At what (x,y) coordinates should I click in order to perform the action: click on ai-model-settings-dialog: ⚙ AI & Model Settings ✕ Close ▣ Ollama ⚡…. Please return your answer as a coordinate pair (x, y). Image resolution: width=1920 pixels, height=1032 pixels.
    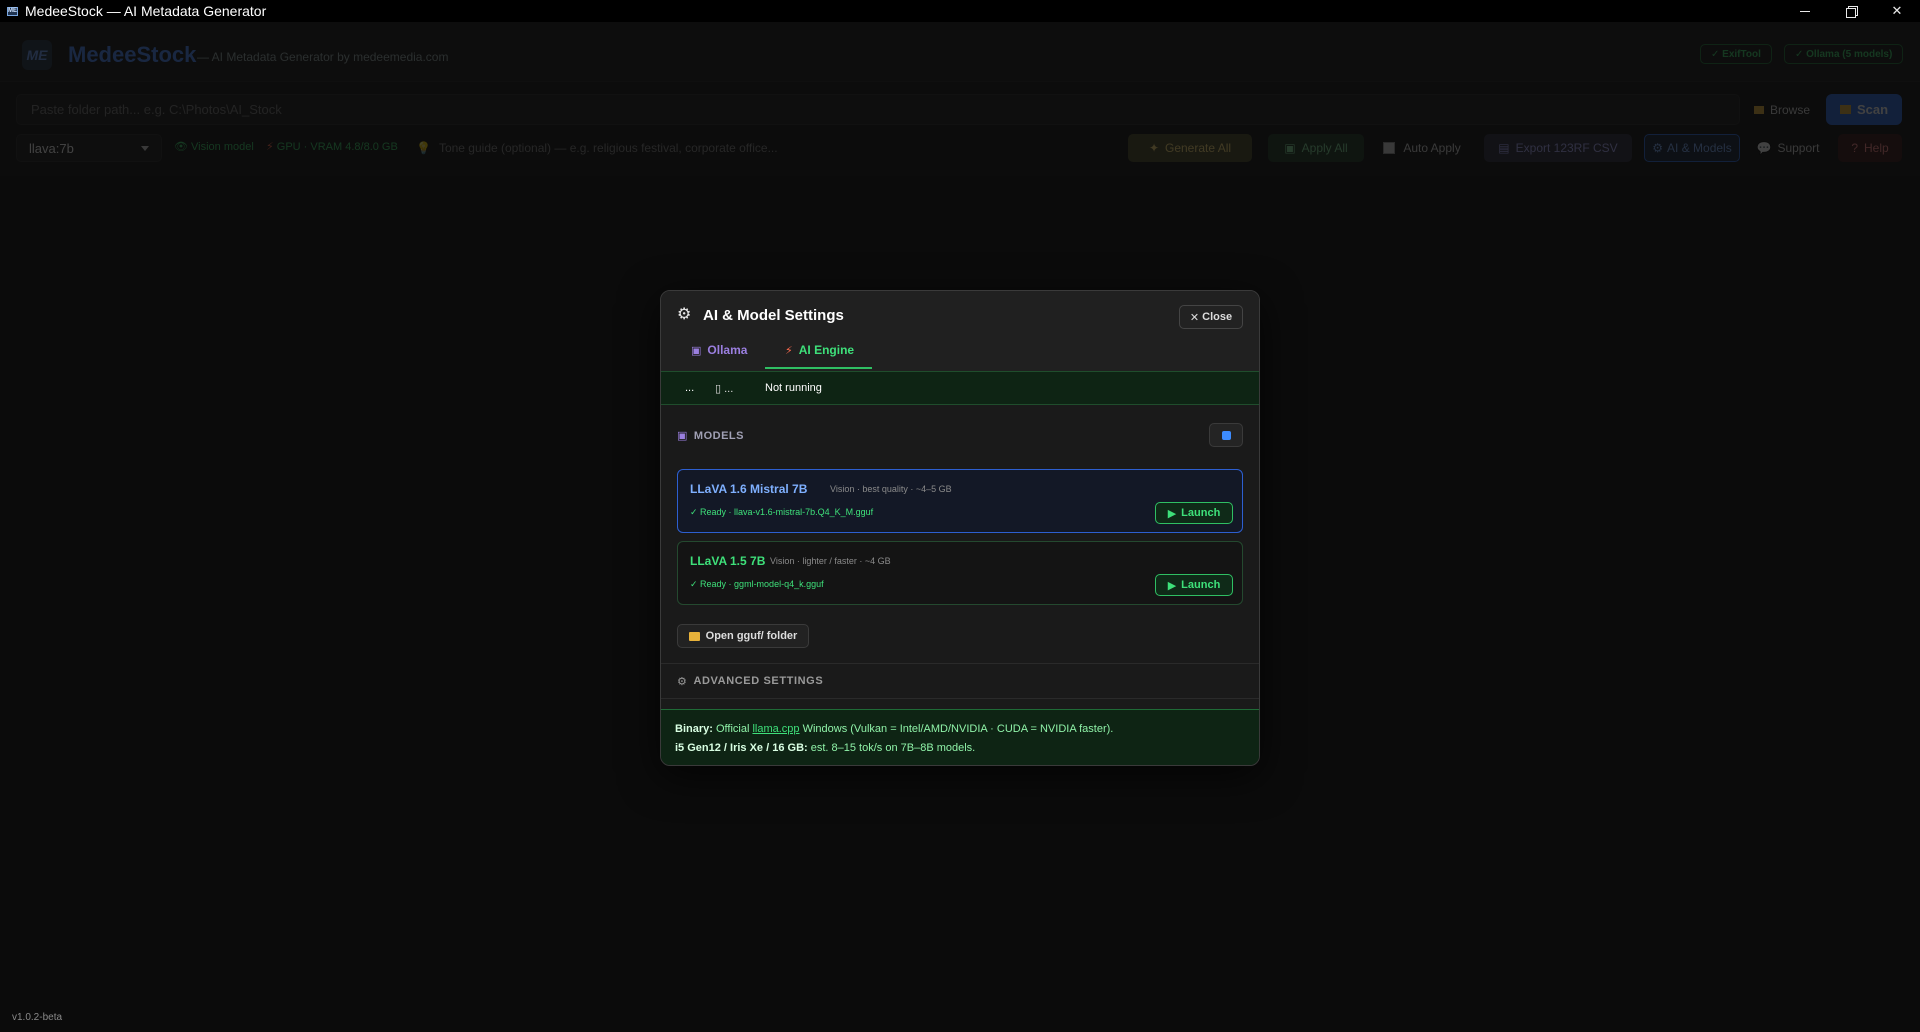
    Looking at the image, I should click on (960, 528).